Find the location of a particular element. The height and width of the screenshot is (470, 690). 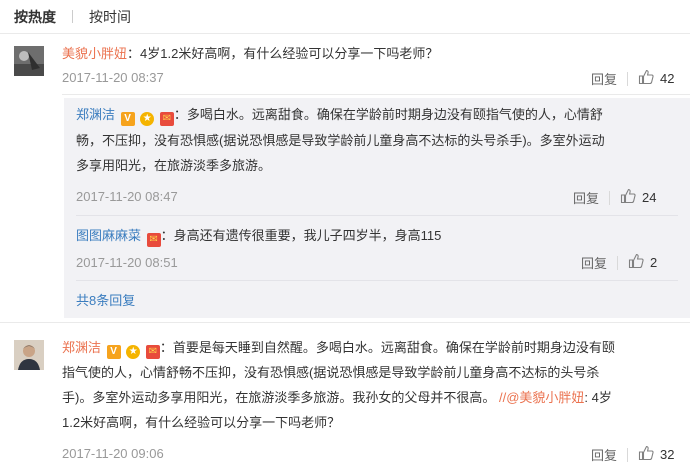

comment-text: 手)。多室外运动多享用阳光，在旅游淡季多旅游。我孙女的父母并不很高。 is located at coordinates (279, 397).